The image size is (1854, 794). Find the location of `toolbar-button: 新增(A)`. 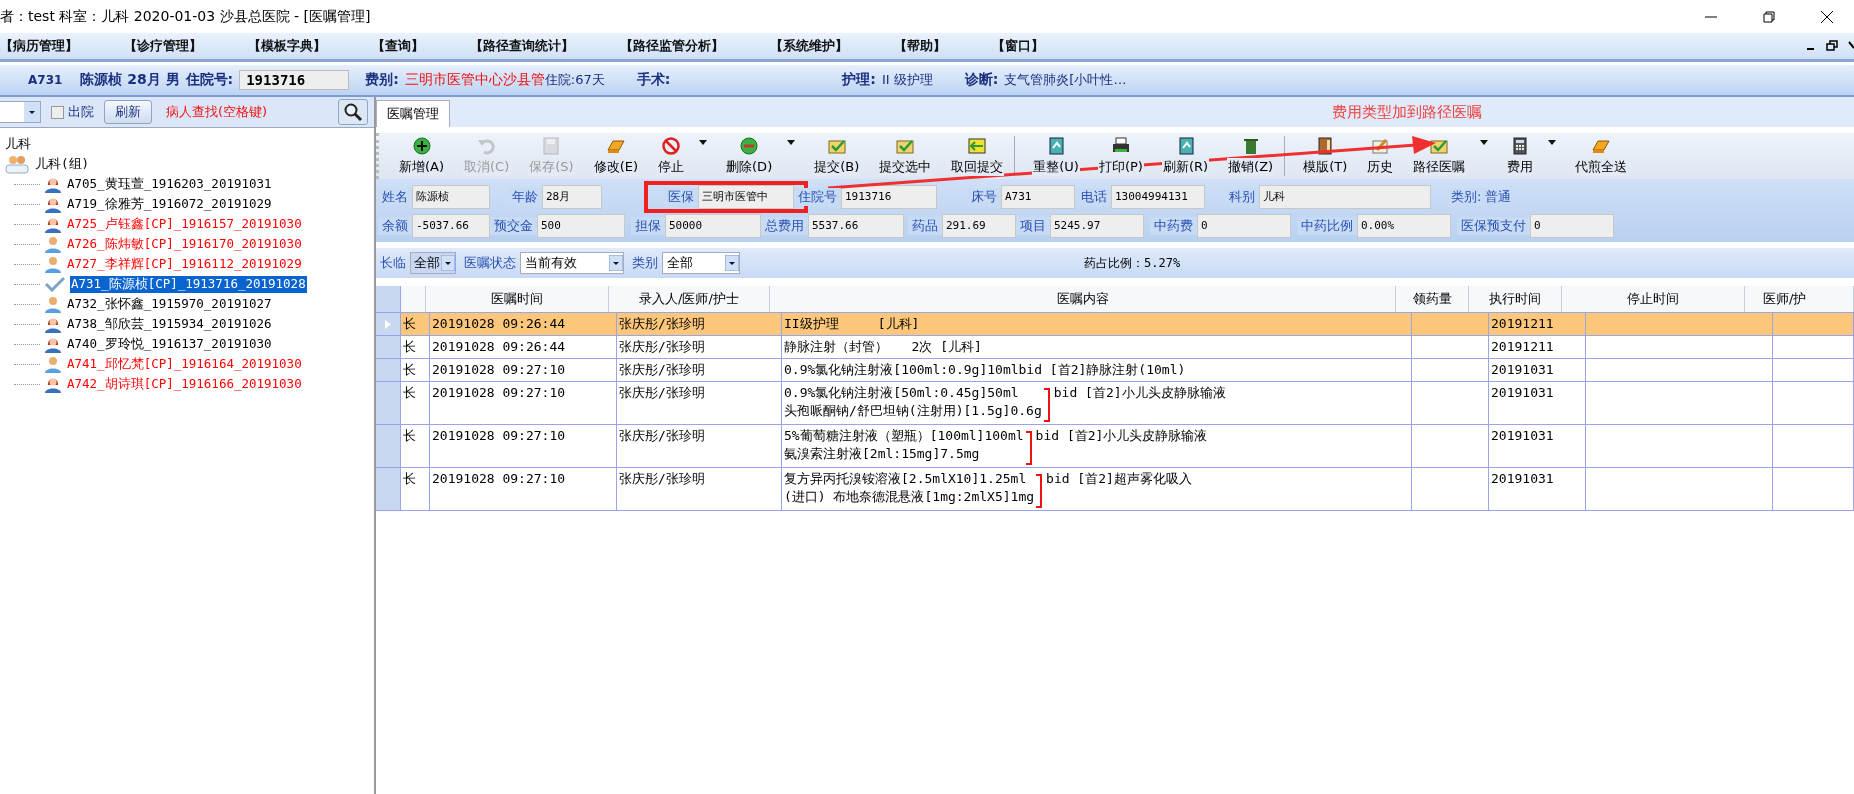

toolbar-button: 新增(A) is located at coordinates (422, 156).